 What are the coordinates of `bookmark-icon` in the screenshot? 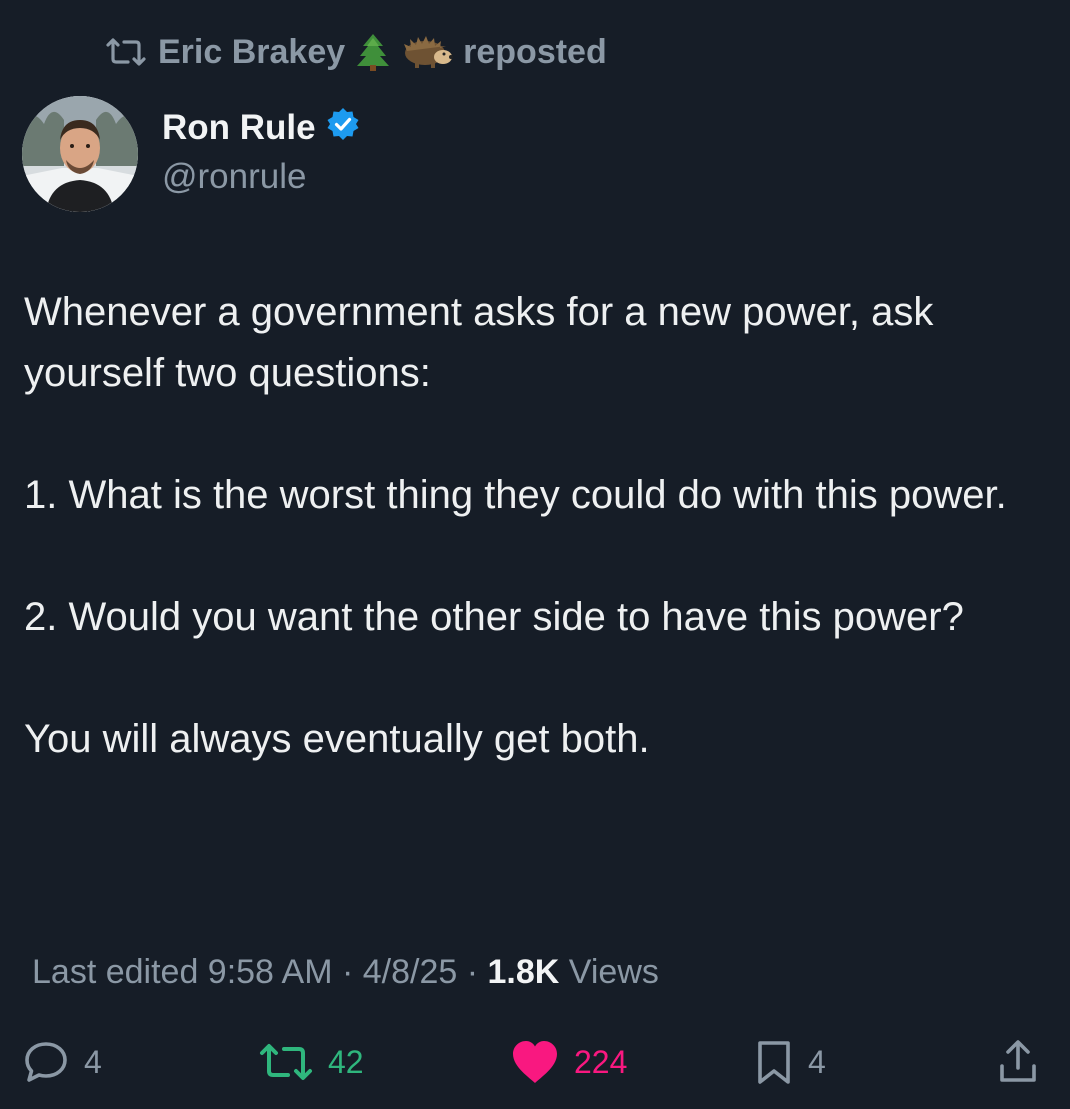 It's located at (774, 1062).